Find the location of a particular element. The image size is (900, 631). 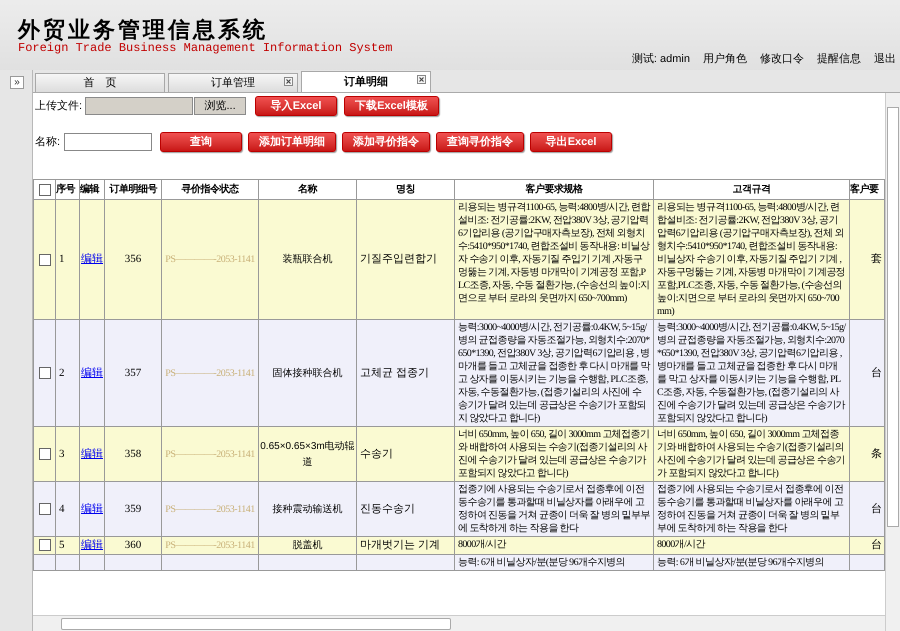

column-header: 订单明细号 is located at coordinates (133, 189).